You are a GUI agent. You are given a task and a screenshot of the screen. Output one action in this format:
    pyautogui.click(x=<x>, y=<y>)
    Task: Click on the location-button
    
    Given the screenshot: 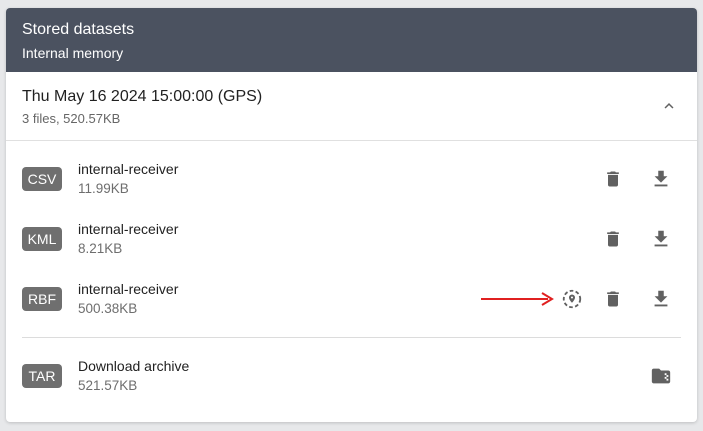 What is the action you would take?
    pyautogui.click(x=572, y=299)
    